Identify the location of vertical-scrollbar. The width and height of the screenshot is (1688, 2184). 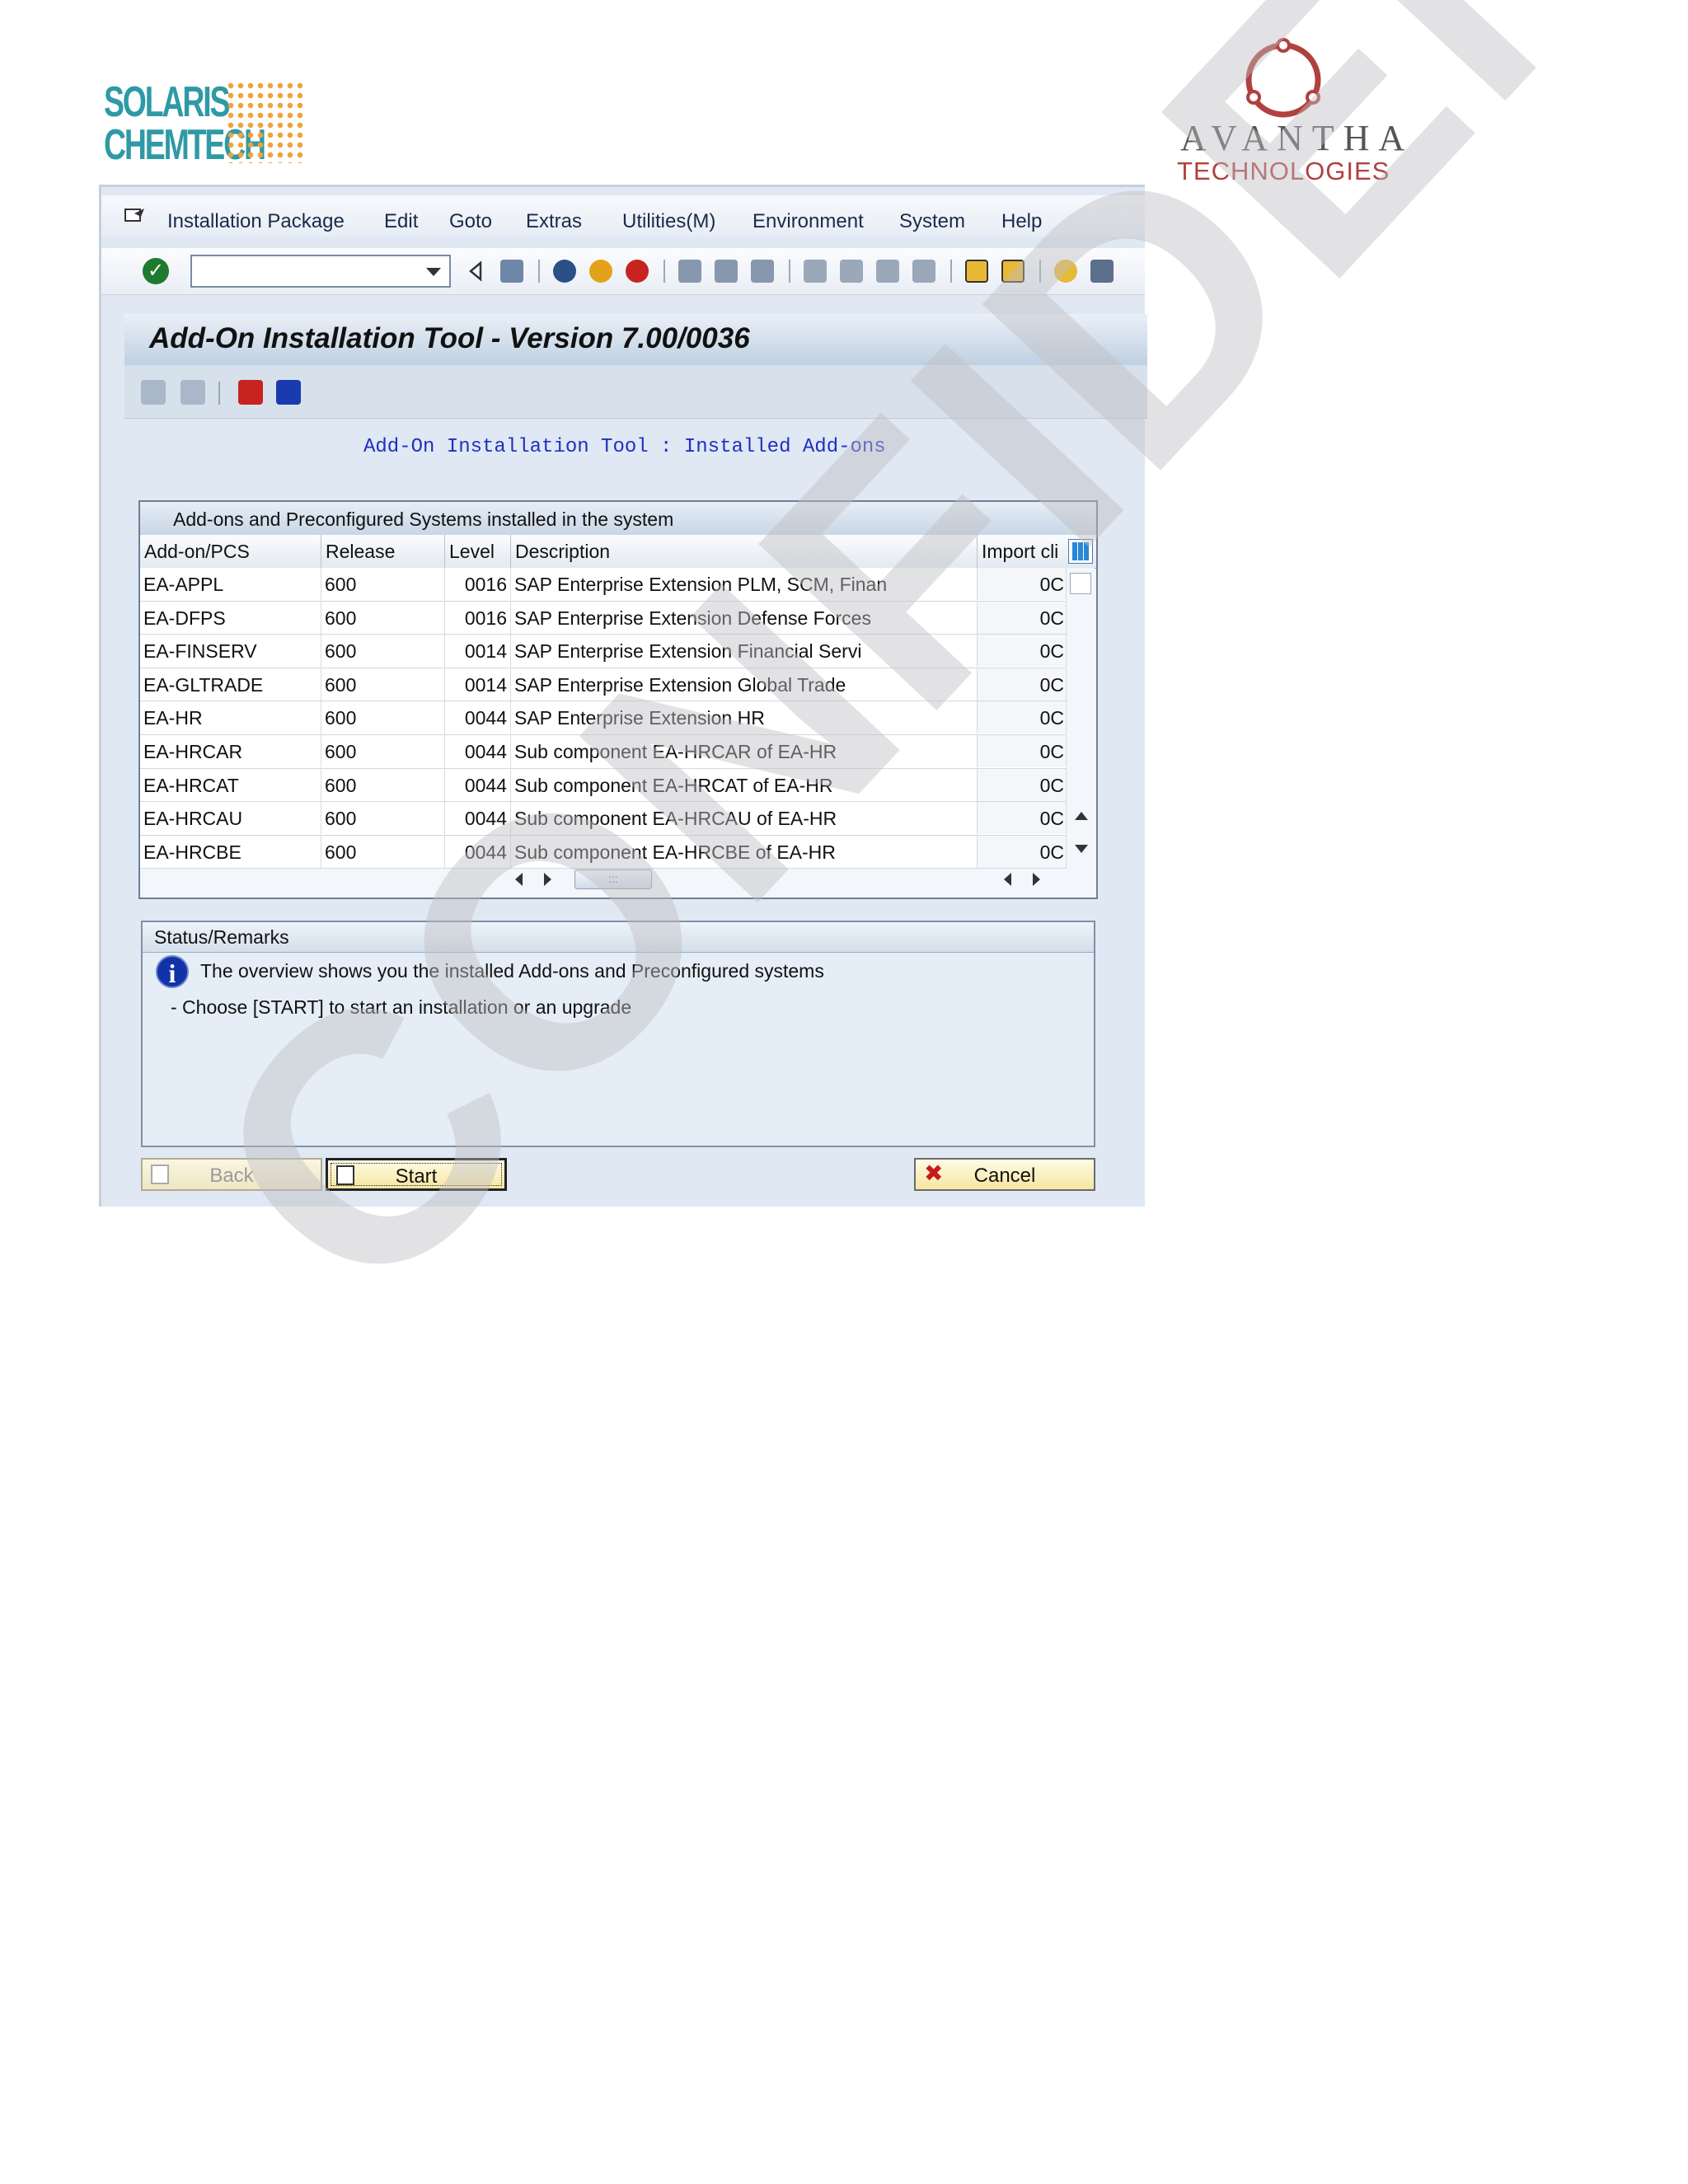
(1081, 714).